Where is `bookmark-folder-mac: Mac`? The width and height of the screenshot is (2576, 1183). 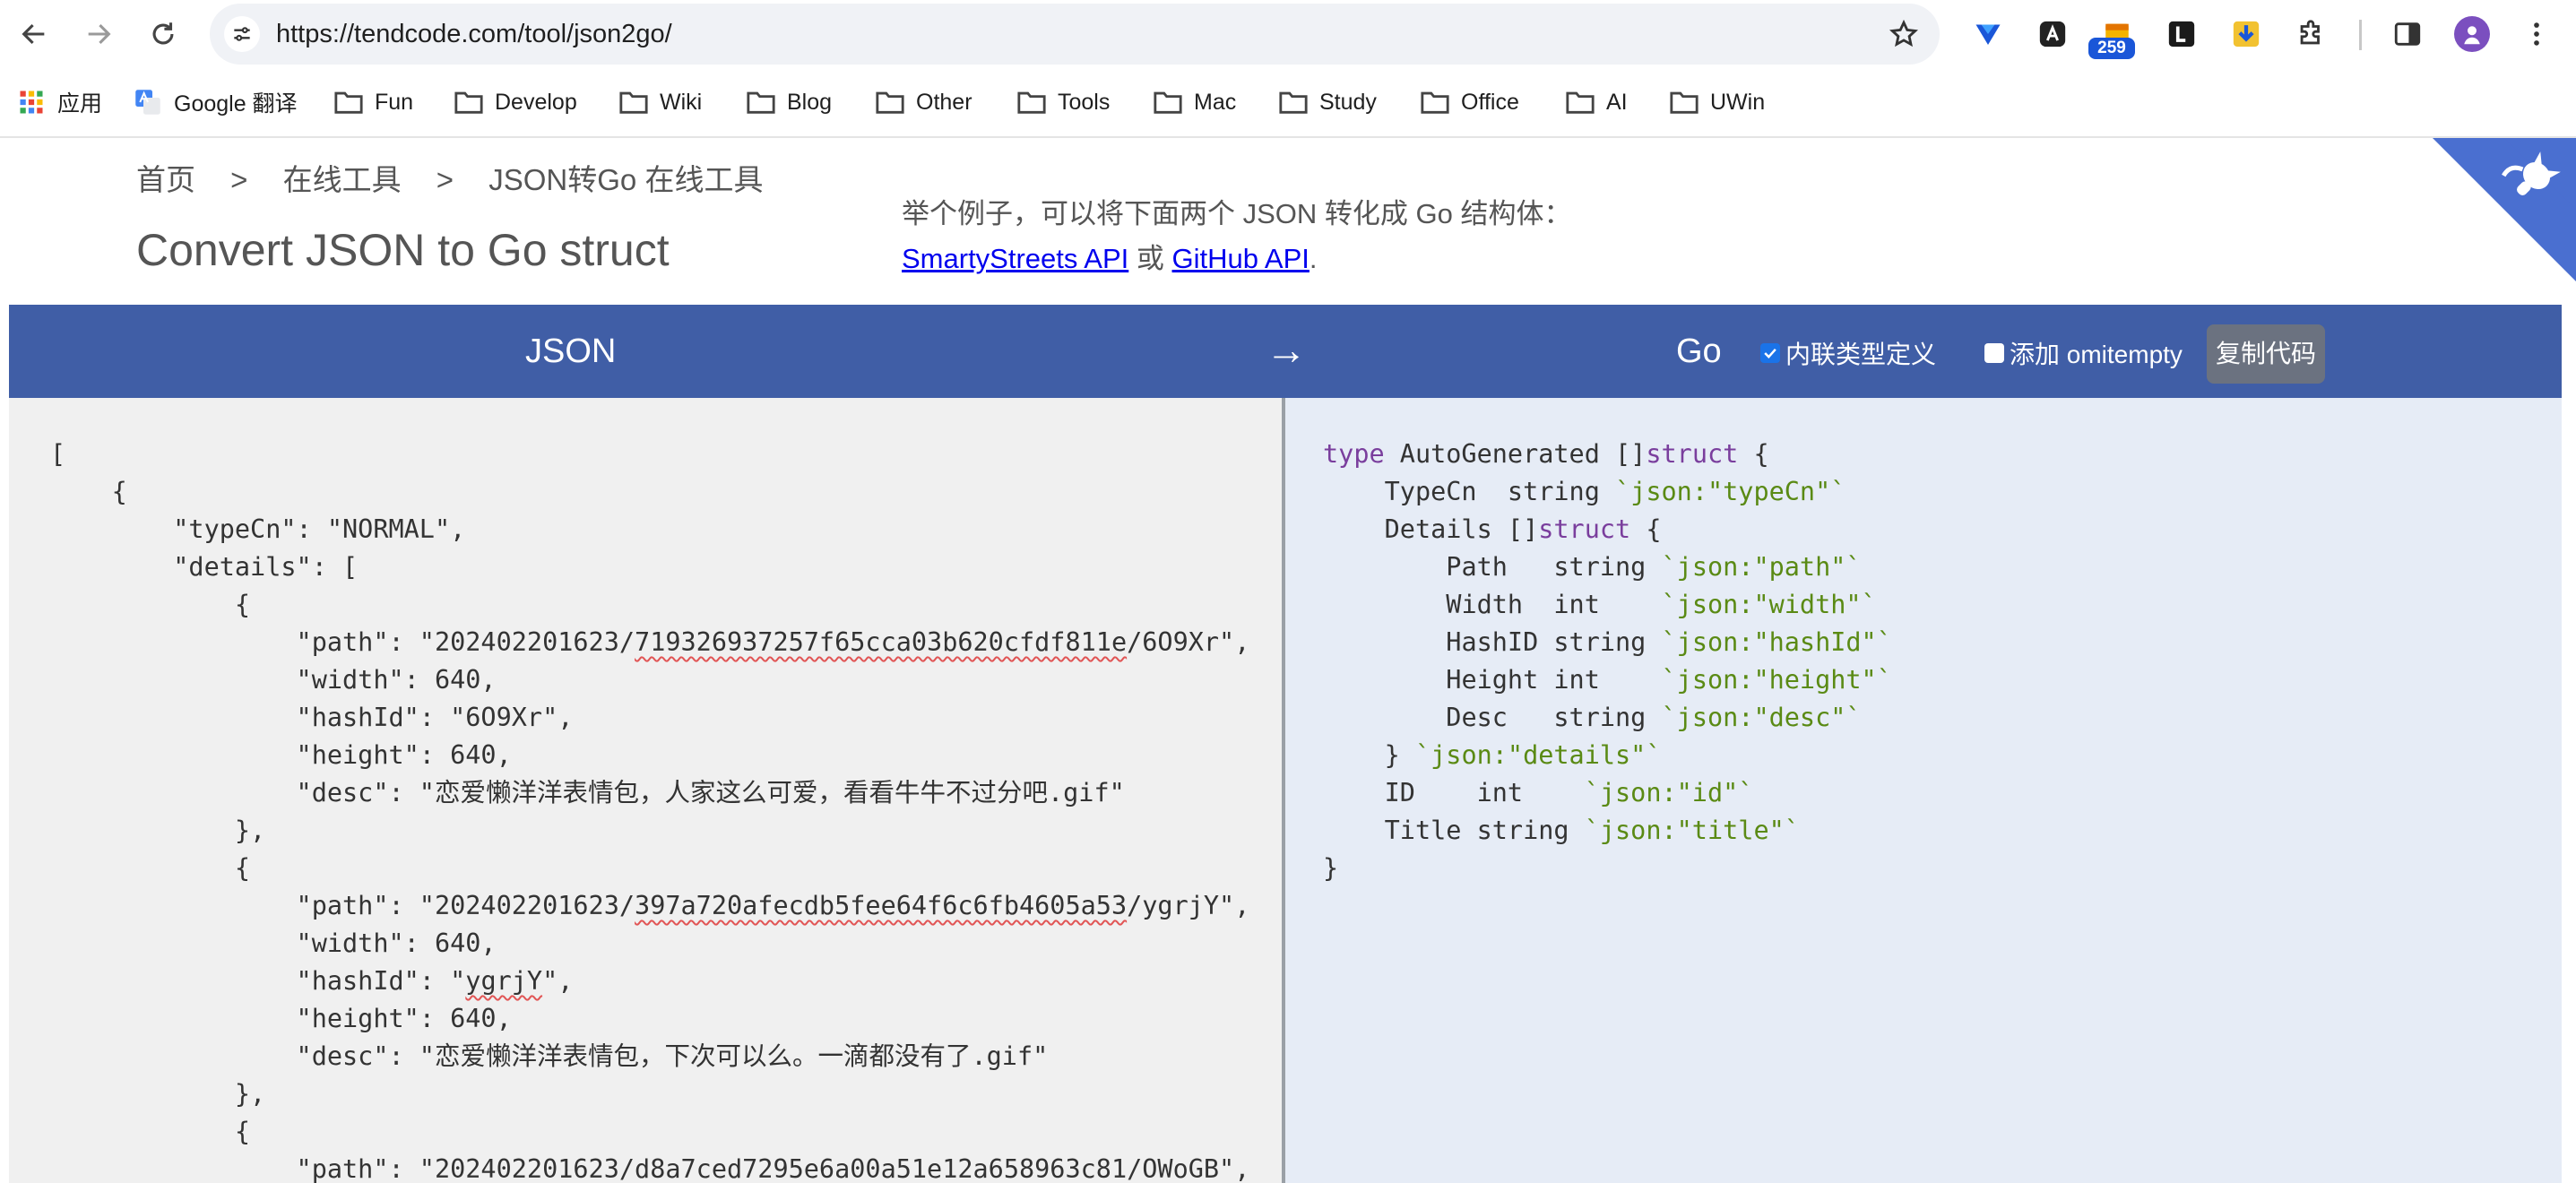
bookmark-folder-mac: Mac is located at coordinates (1194, 102).